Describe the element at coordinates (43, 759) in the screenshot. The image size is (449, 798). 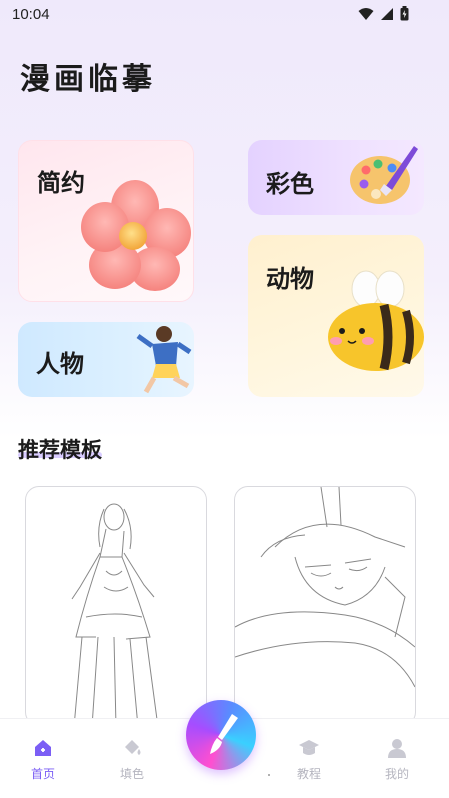
I see `nav-item-home: 首页` at that location.